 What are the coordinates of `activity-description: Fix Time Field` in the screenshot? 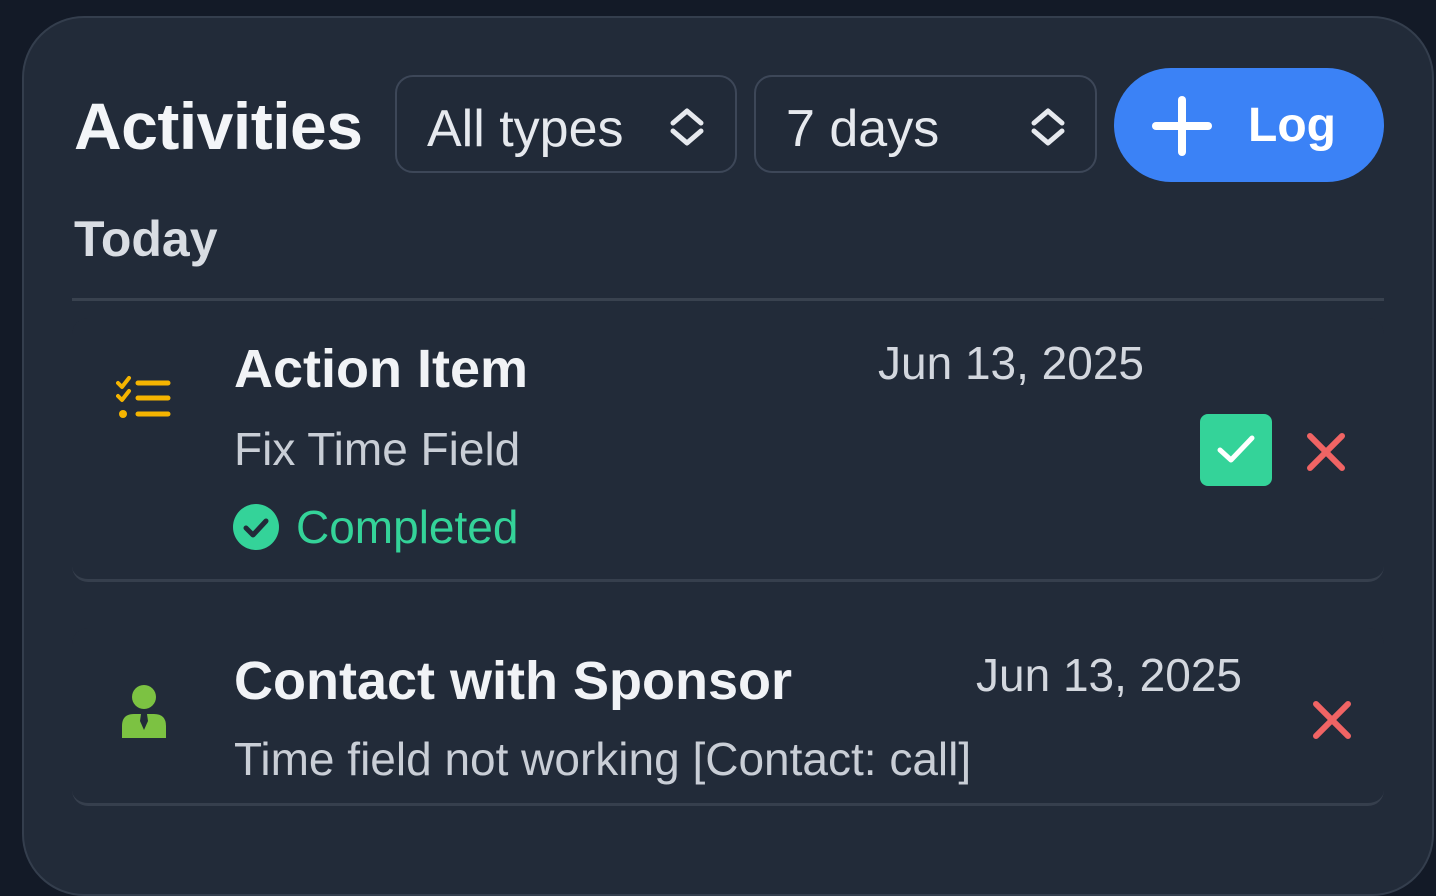 It's located at (377, 449).